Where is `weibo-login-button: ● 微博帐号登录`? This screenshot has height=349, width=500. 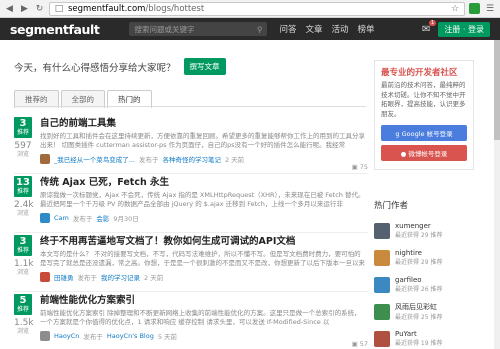
weibo-login-button: ● 微博帐号登录 is located at coordinates (424, 153).